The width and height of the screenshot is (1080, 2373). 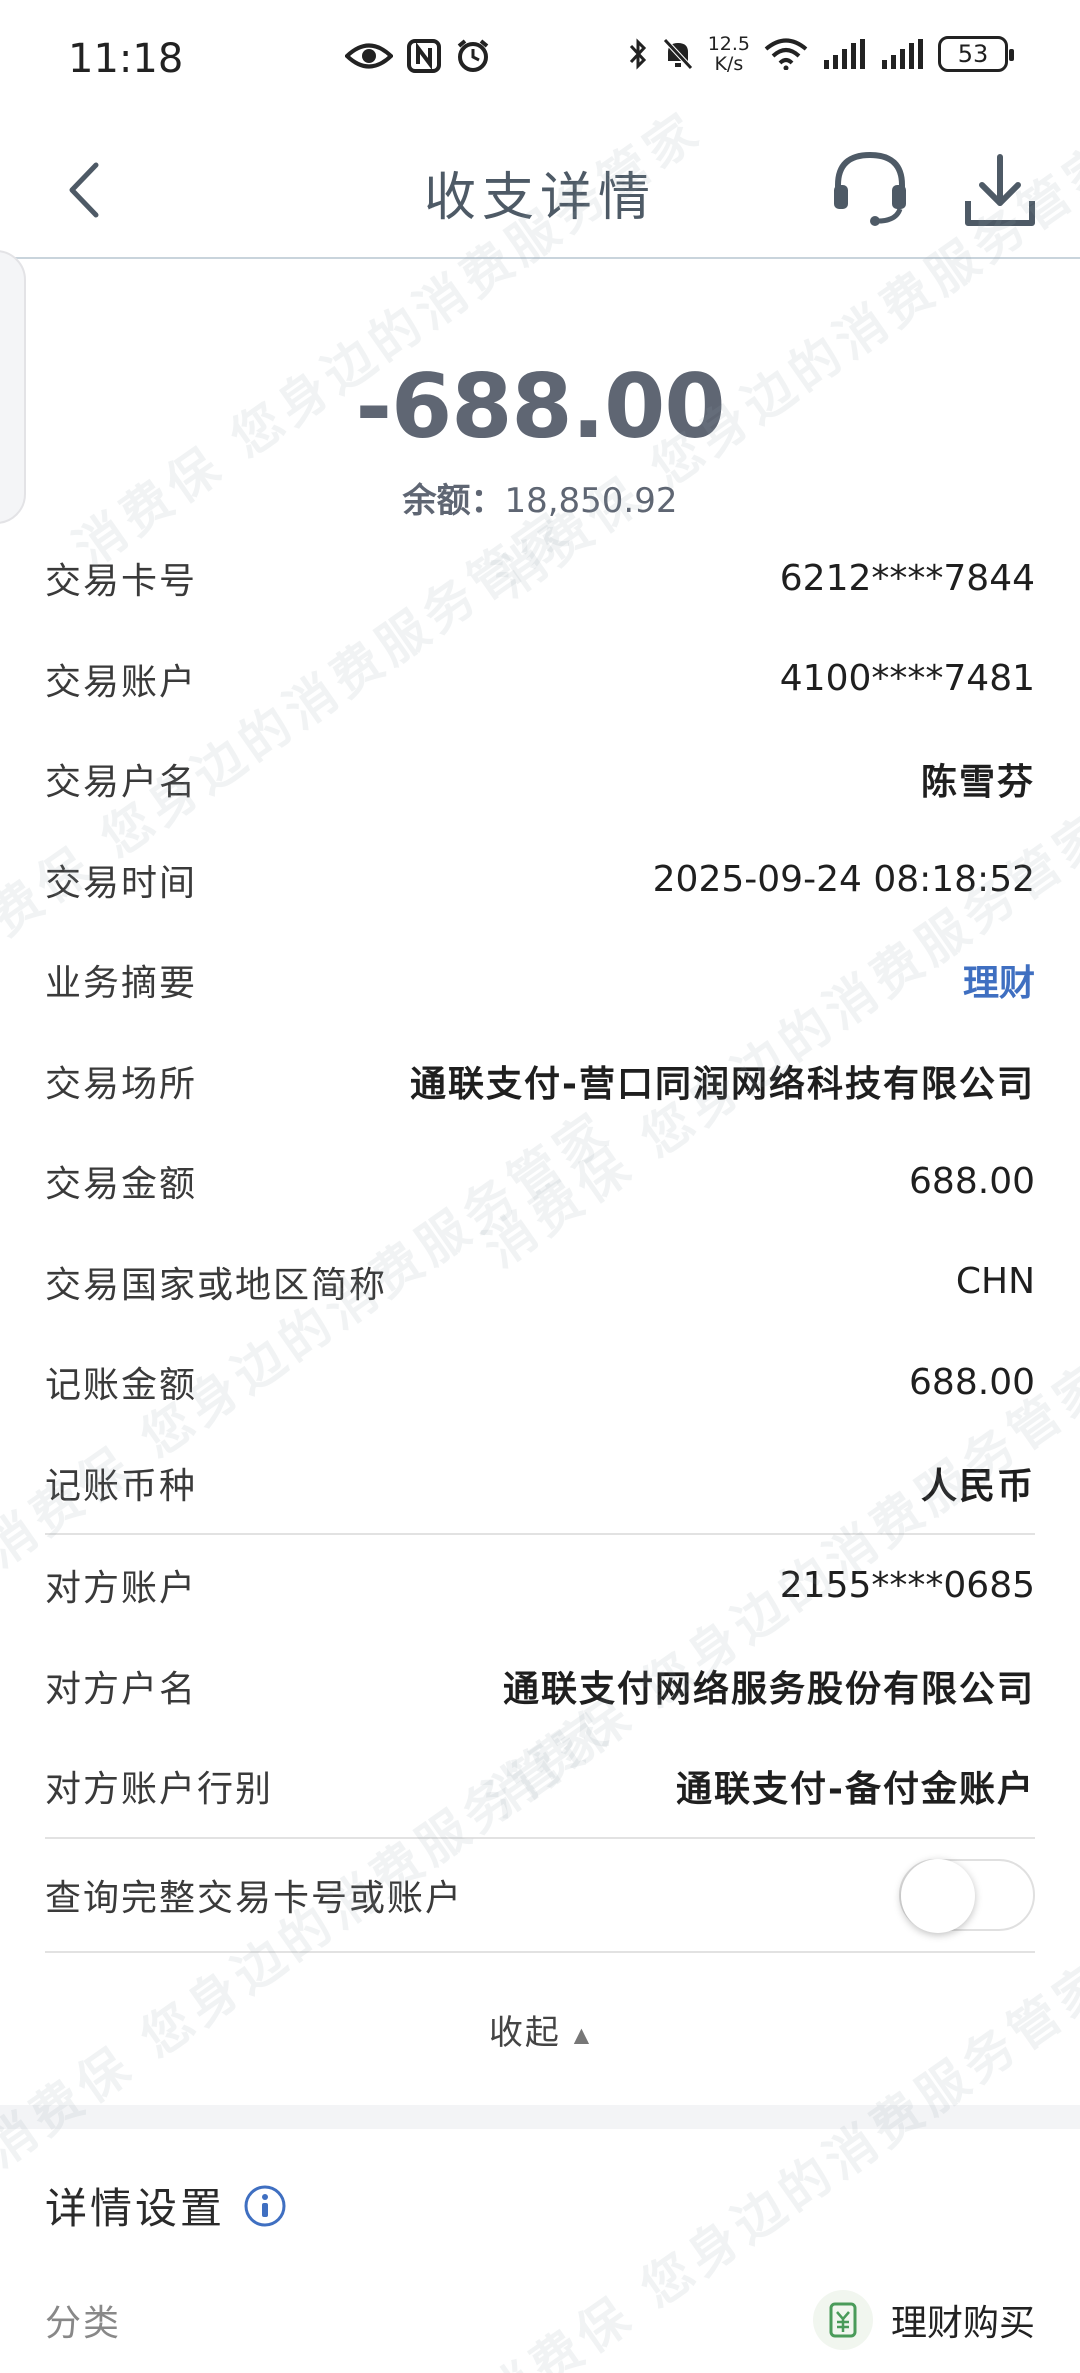 I want to click on balance-line: 余额：18,850.92, so click(x=540, y=497).